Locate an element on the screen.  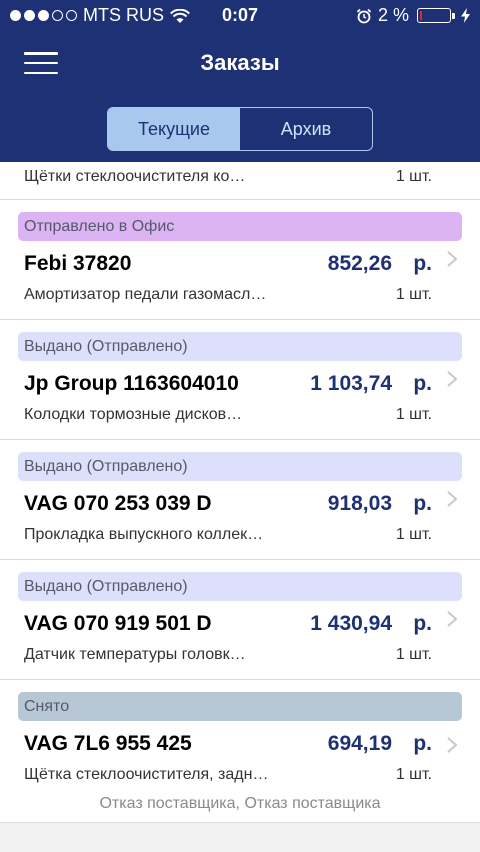
order-price: 694,19 is located at coordinates (359, 743).